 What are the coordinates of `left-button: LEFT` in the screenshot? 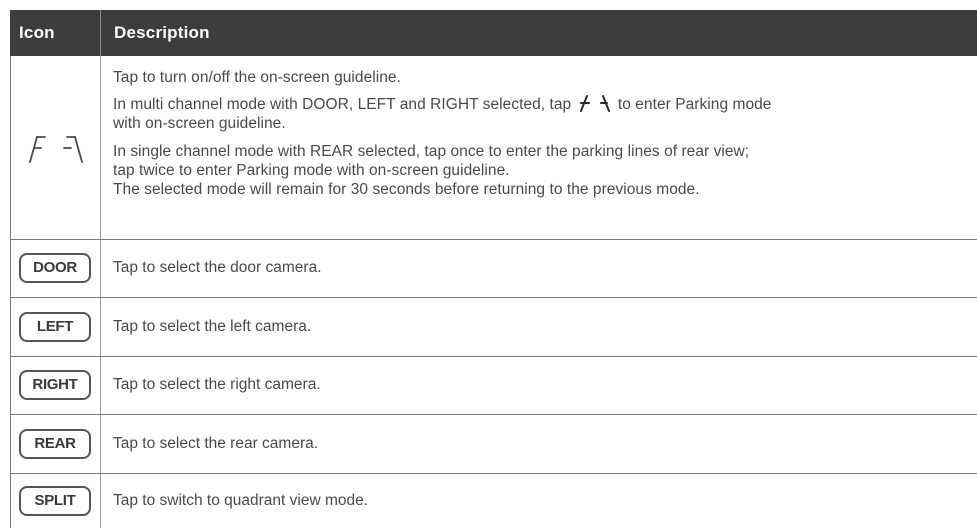 It's located at (55, 327).